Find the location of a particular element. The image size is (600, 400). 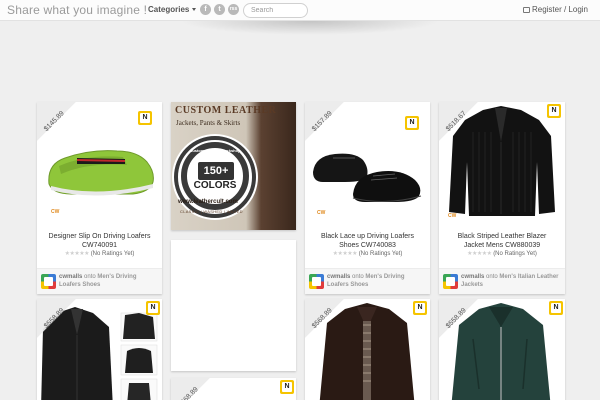

ad-subtitle: Jackets, Pants & Skirts is located at coordinates (208, 123).